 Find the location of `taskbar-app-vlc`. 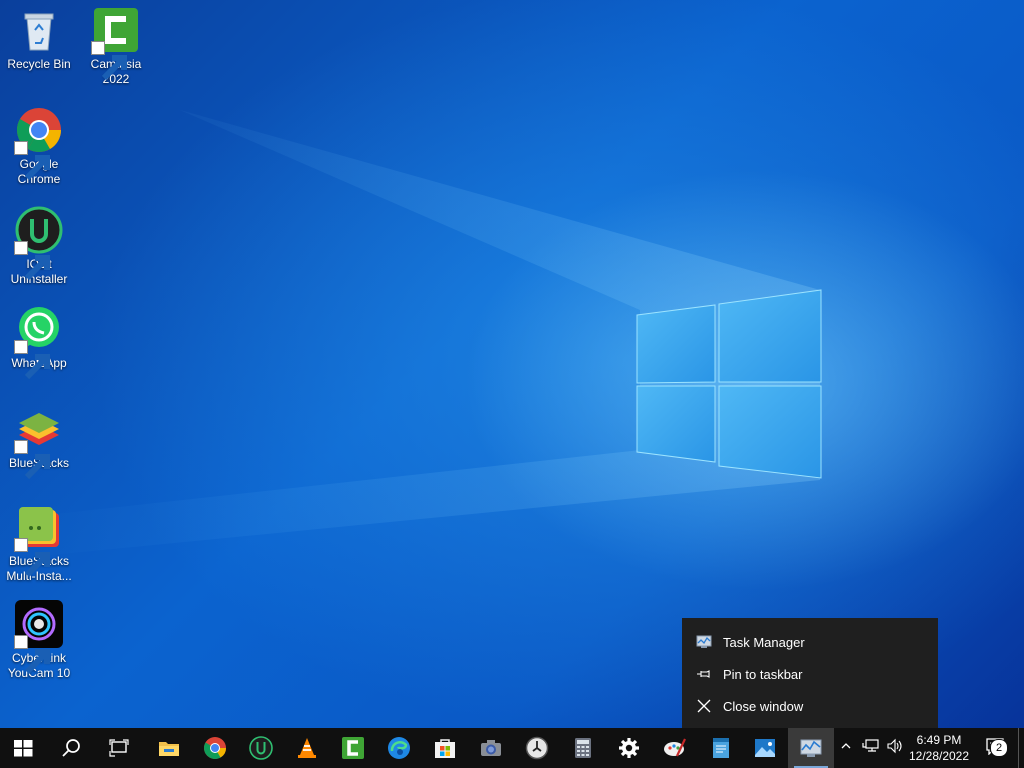

taskbar-app-vlc is located at coordinates (307, 748).